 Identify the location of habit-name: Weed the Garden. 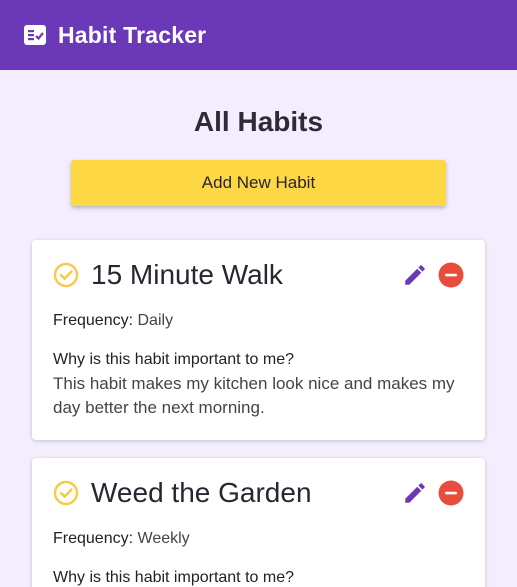
(201, 492).